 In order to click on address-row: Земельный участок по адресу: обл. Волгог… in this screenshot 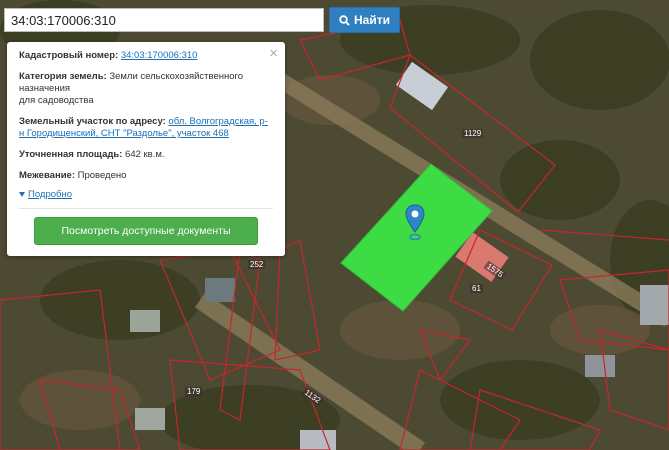, I will do `click(146, 128)`.